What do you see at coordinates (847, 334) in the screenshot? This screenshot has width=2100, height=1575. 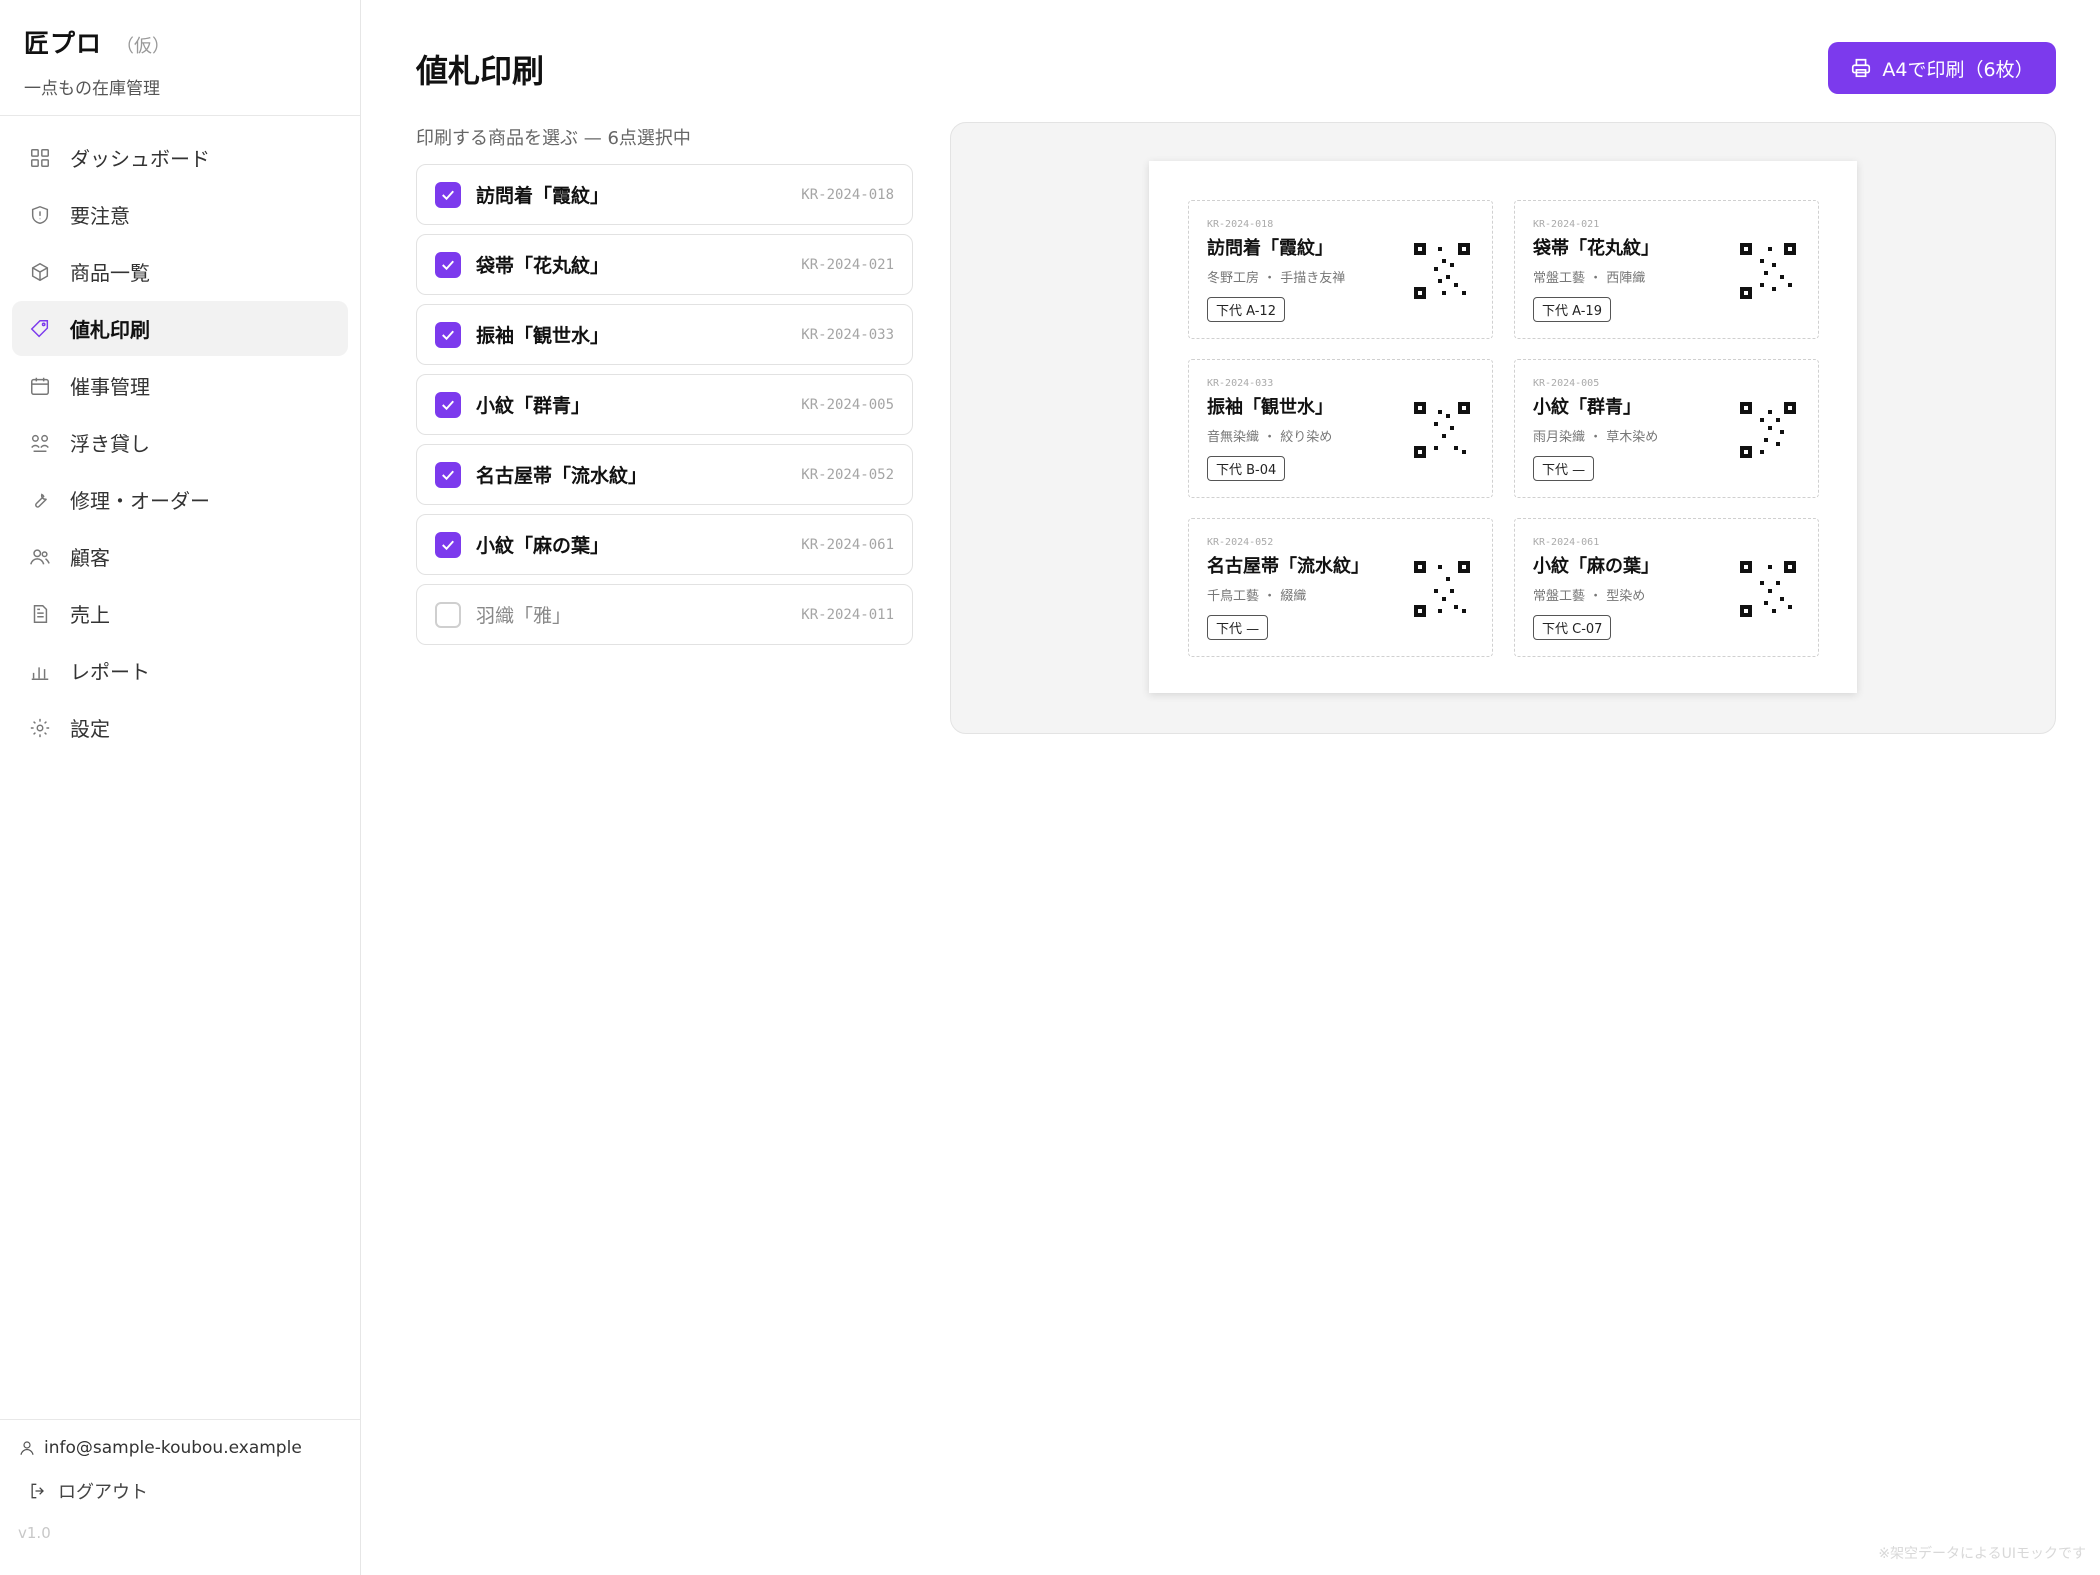 I see `item-code: KR-2024-033` at bounding box center [847, 334].